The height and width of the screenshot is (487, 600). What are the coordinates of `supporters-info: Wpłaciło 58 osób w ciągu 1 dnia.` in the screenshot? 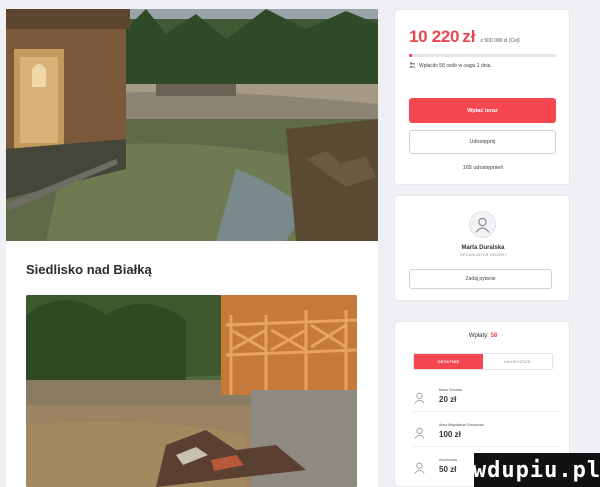 It's located at (450, 66).